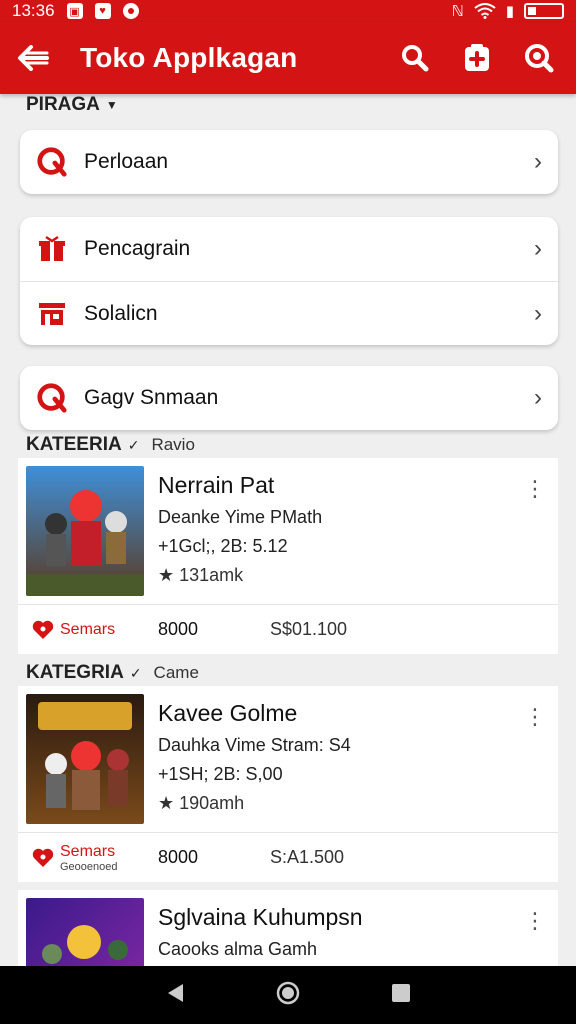 The image size is (576, 1024). What do you see at coordinates (130, 11) in the screenshot?
I see `notification-dot-icon` at bounding box center [130, 11].